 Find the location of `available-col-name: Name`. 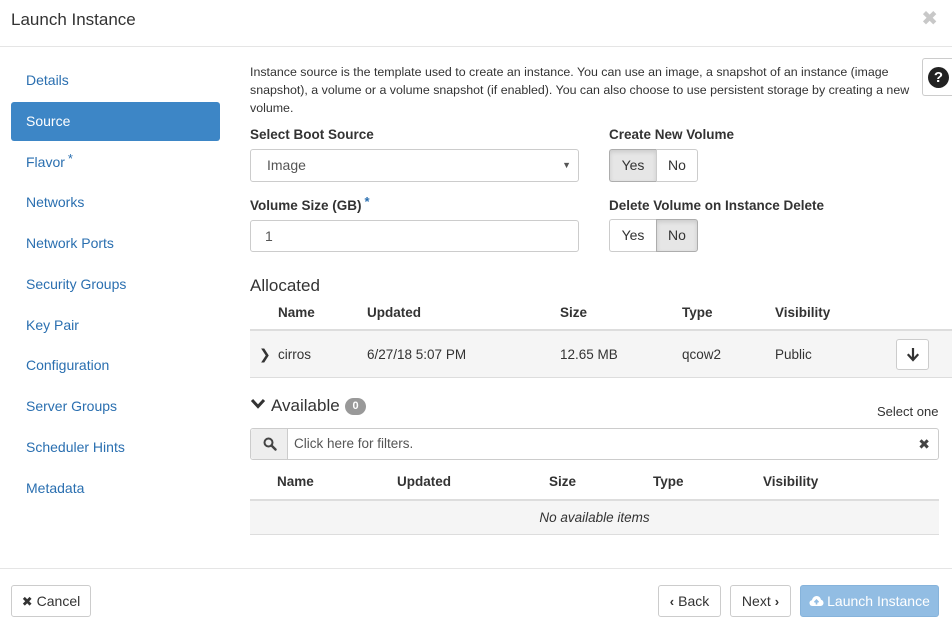

available-col-name: Name is located at coordinates (295, 481).